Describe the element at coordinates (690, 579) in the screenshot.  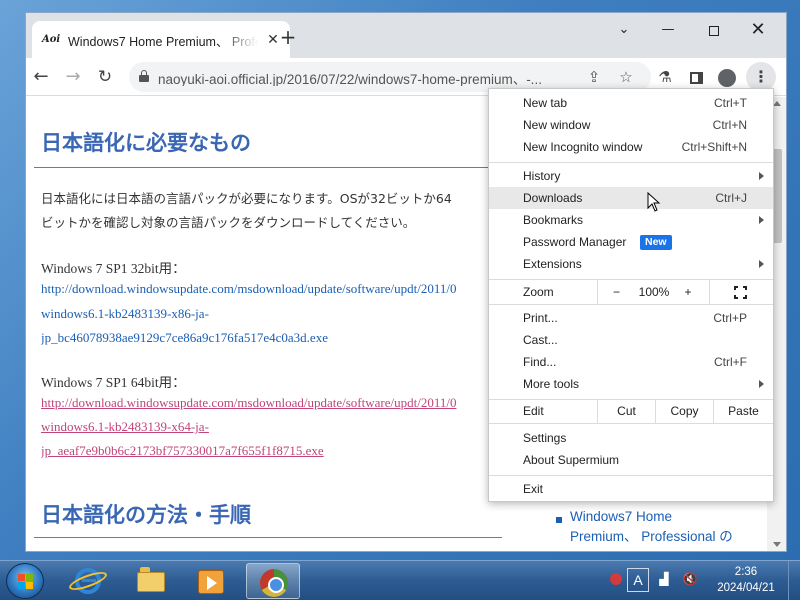
I see `volume-muted-icon: 🔇` at that location.